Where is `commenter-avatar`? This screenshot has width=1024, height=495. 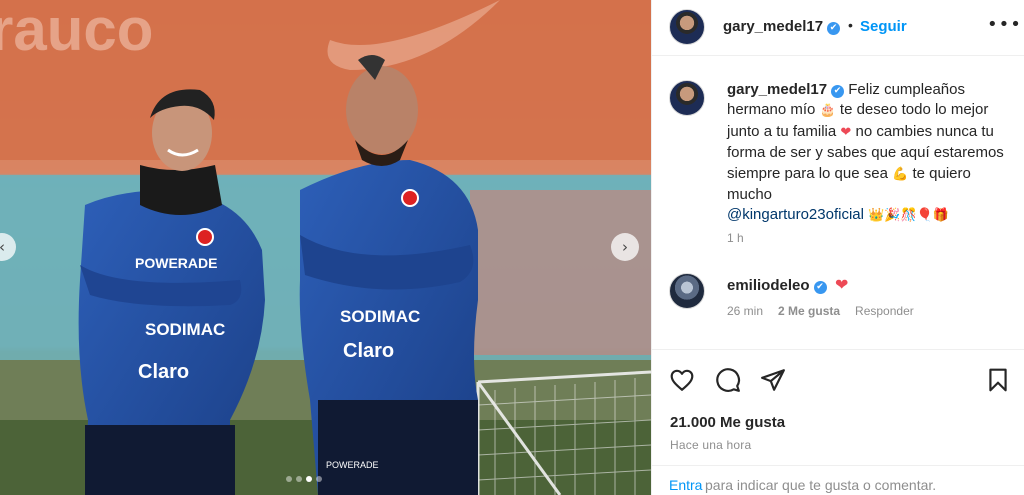
commenter-avatar is located at coordinates (687, 291).